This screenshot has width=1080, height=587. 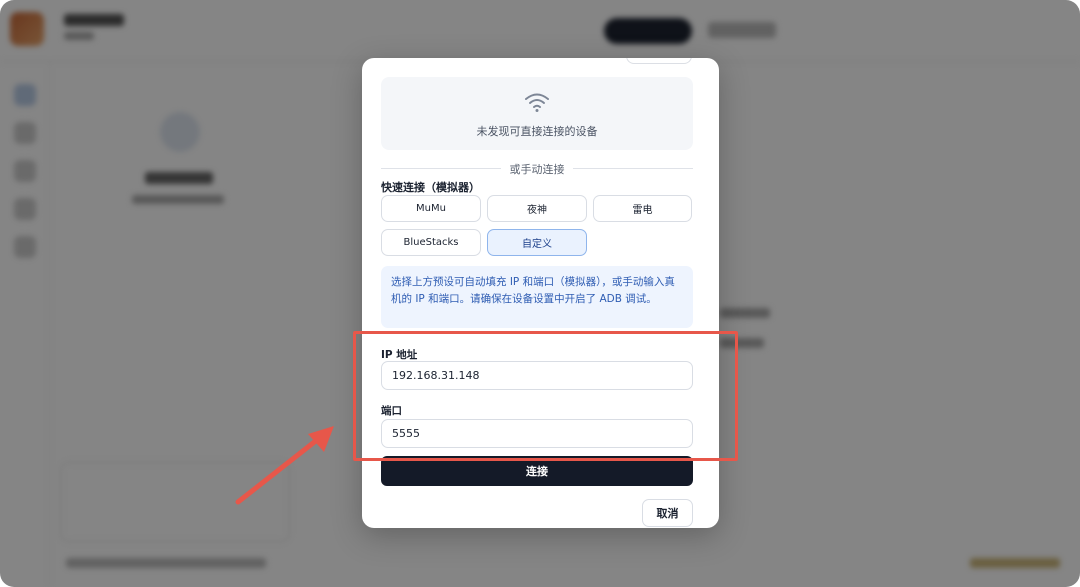 What do you see at coordinates (431, 208) in the screenshot?
I see `preset-mumu-button: MuMu` at bounding box center [431, 208].